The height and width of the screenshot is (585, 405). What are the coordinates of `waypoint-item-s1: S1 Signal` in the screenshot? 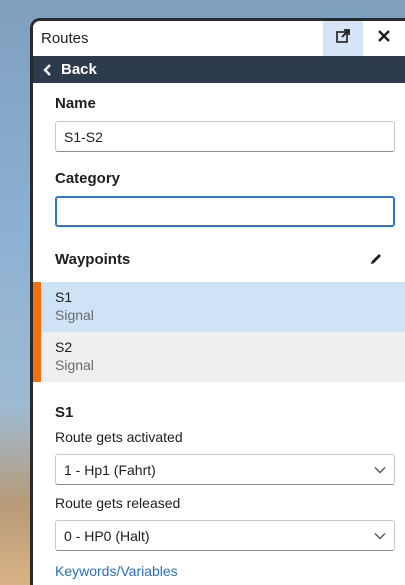 It's located at (219, 307).